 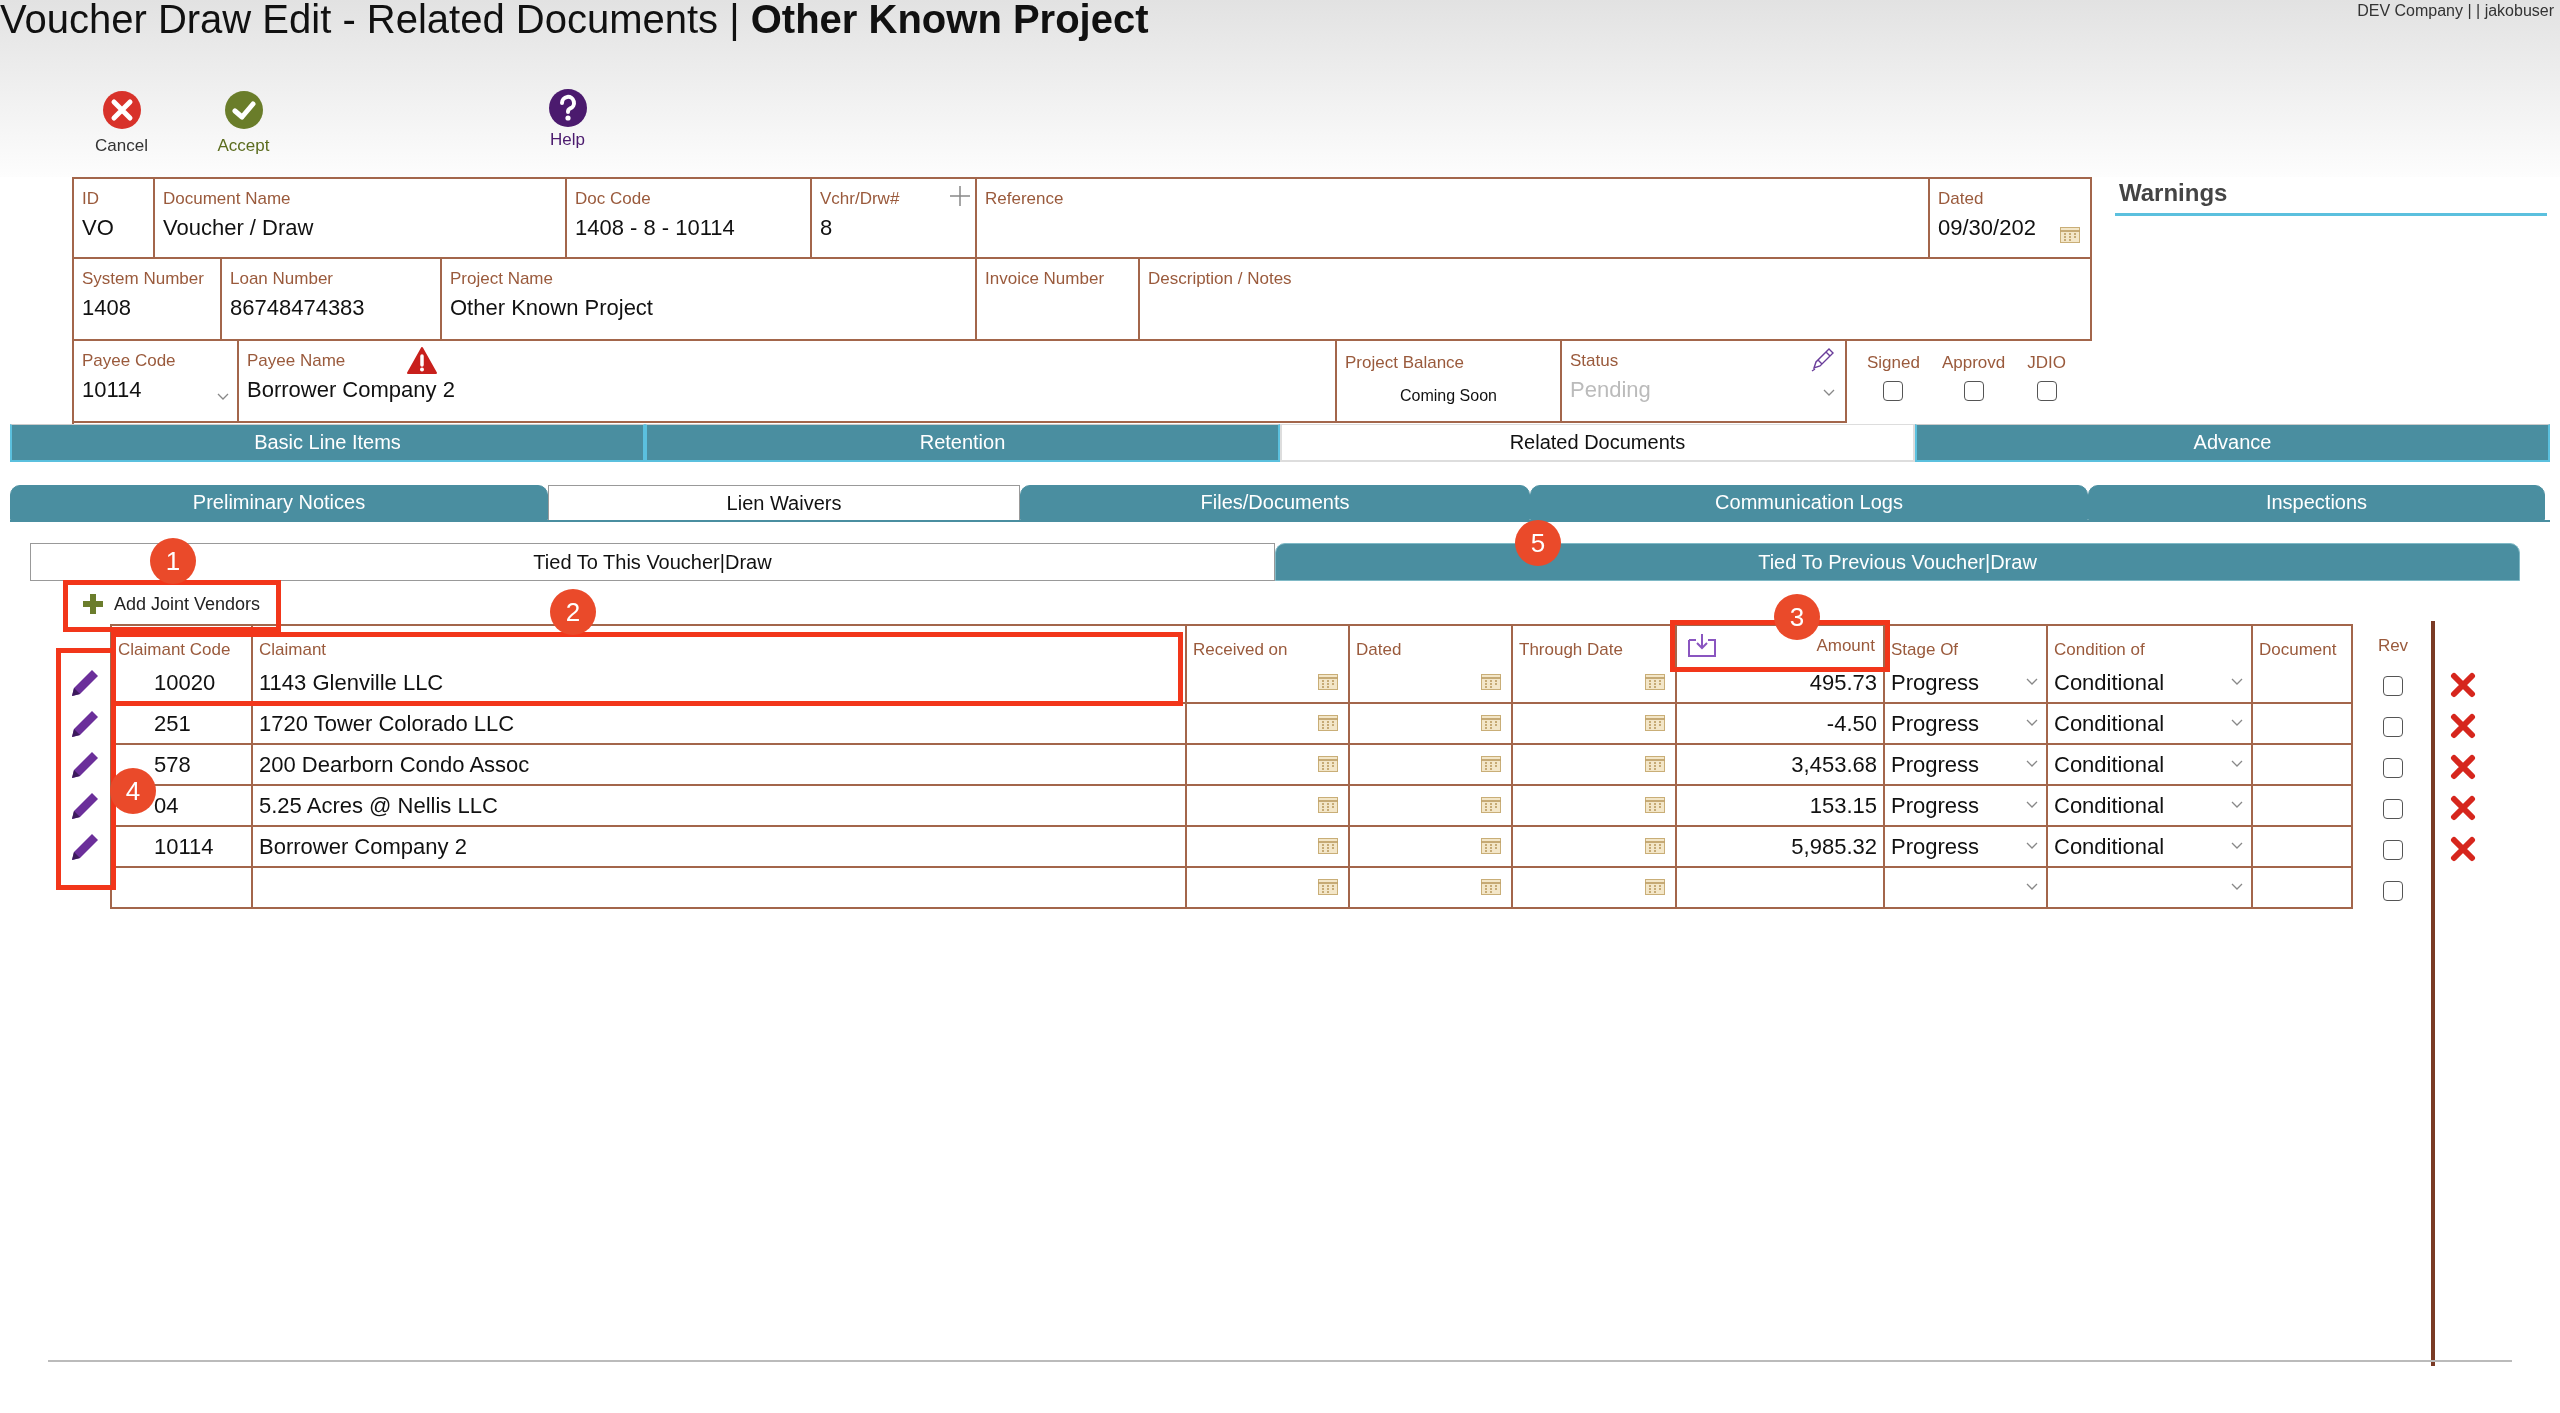 I want to click on tab: Basic Line Items, so click(x=327, y=443).